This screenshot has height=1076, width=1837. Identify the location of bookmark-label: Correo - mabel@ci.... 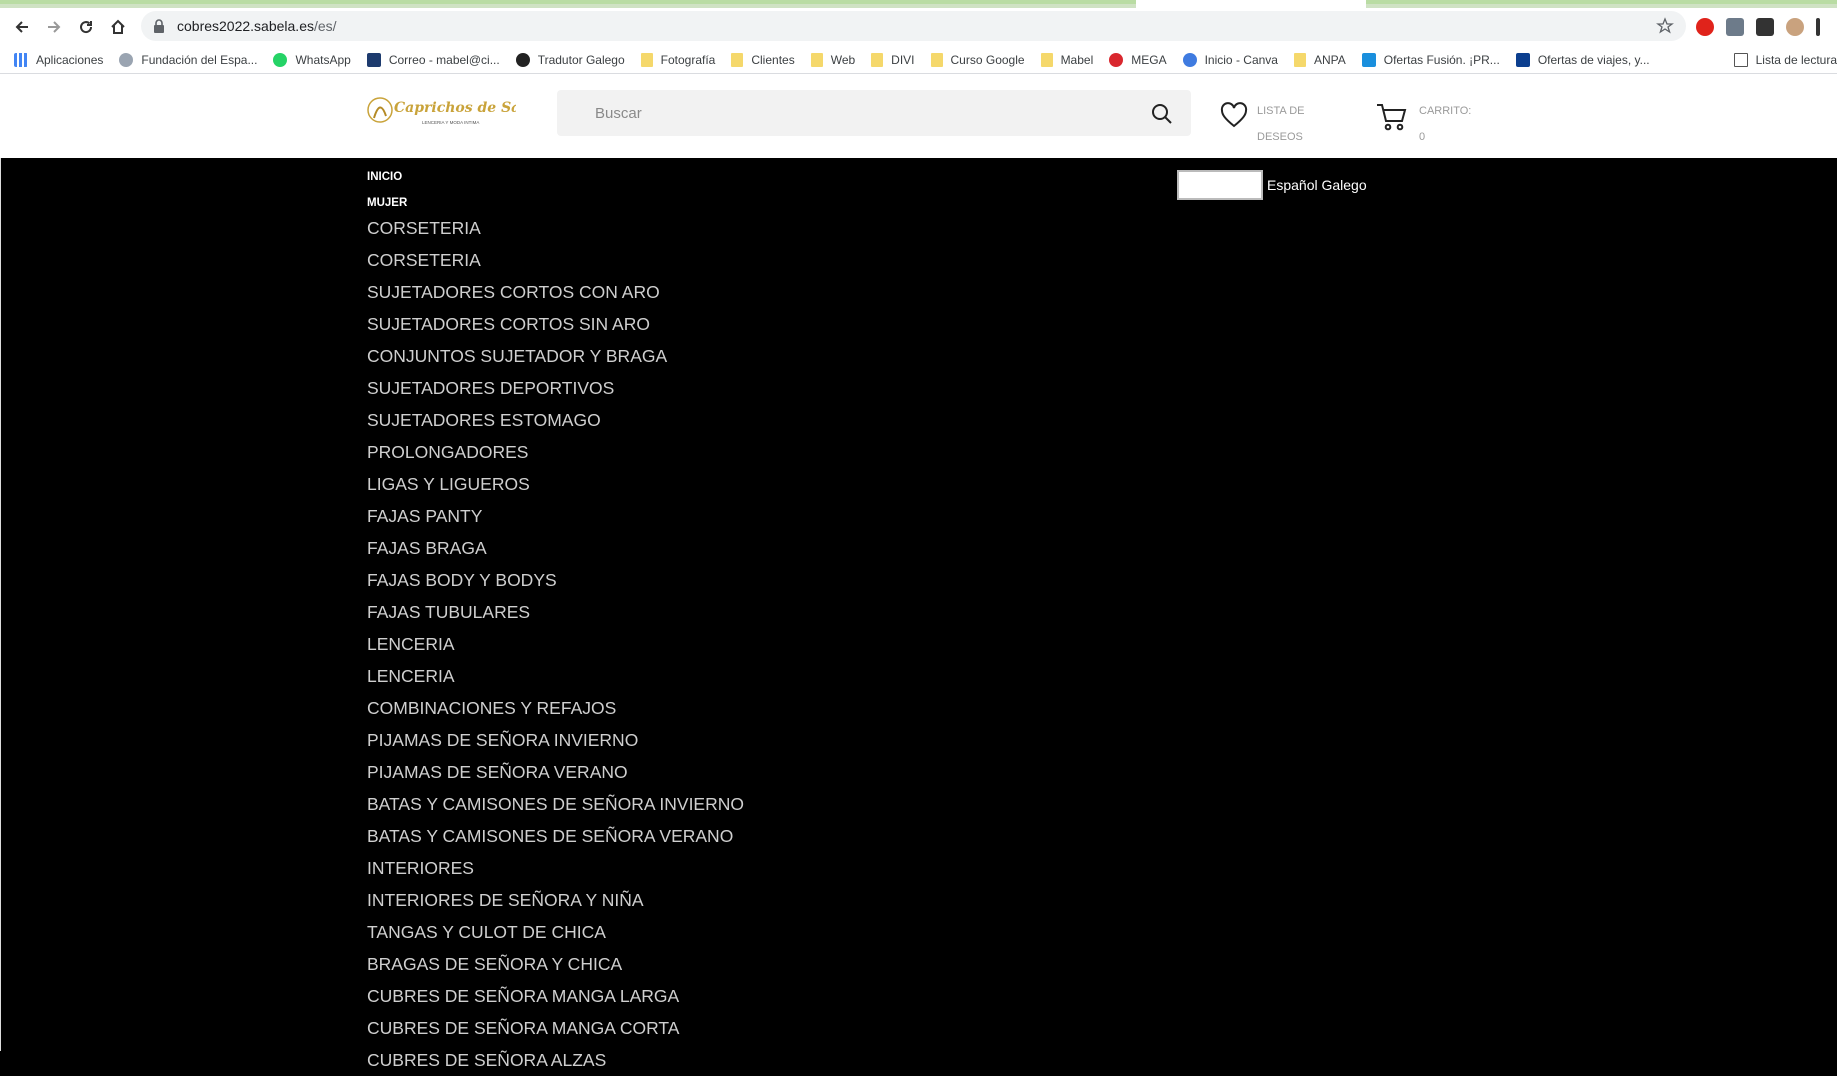
(444, 59).